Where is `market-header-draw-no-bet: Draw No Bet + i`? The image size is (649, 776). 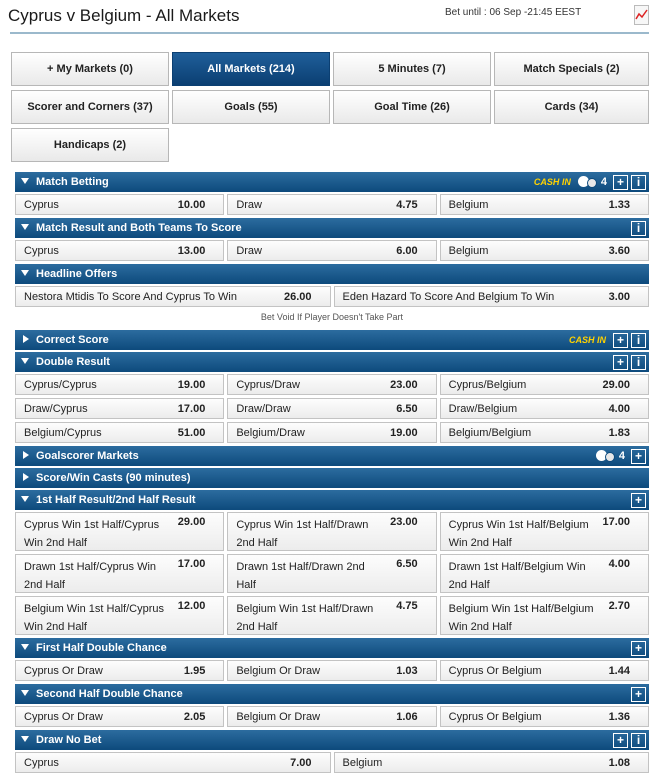
market-header-draw-no-bet: Draw No Bet + i is located at coordinates (332, 740).